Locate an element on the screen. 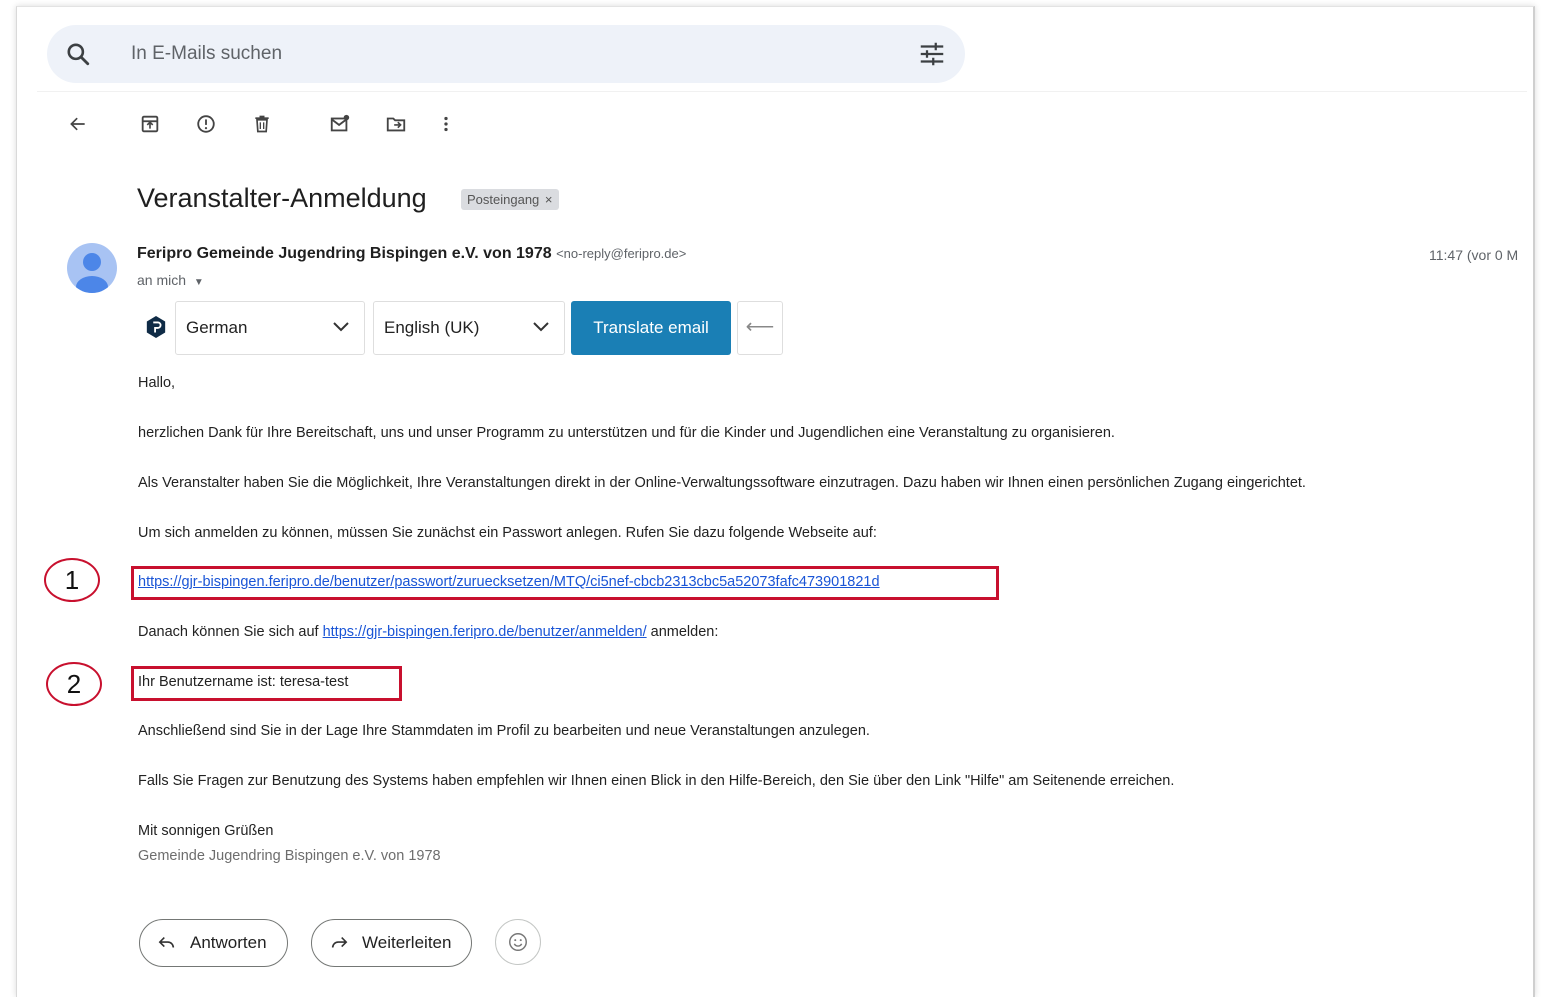 The height and width of the screenshot is (997, 1542). move-to-icon is located at coordinates (396, 124).